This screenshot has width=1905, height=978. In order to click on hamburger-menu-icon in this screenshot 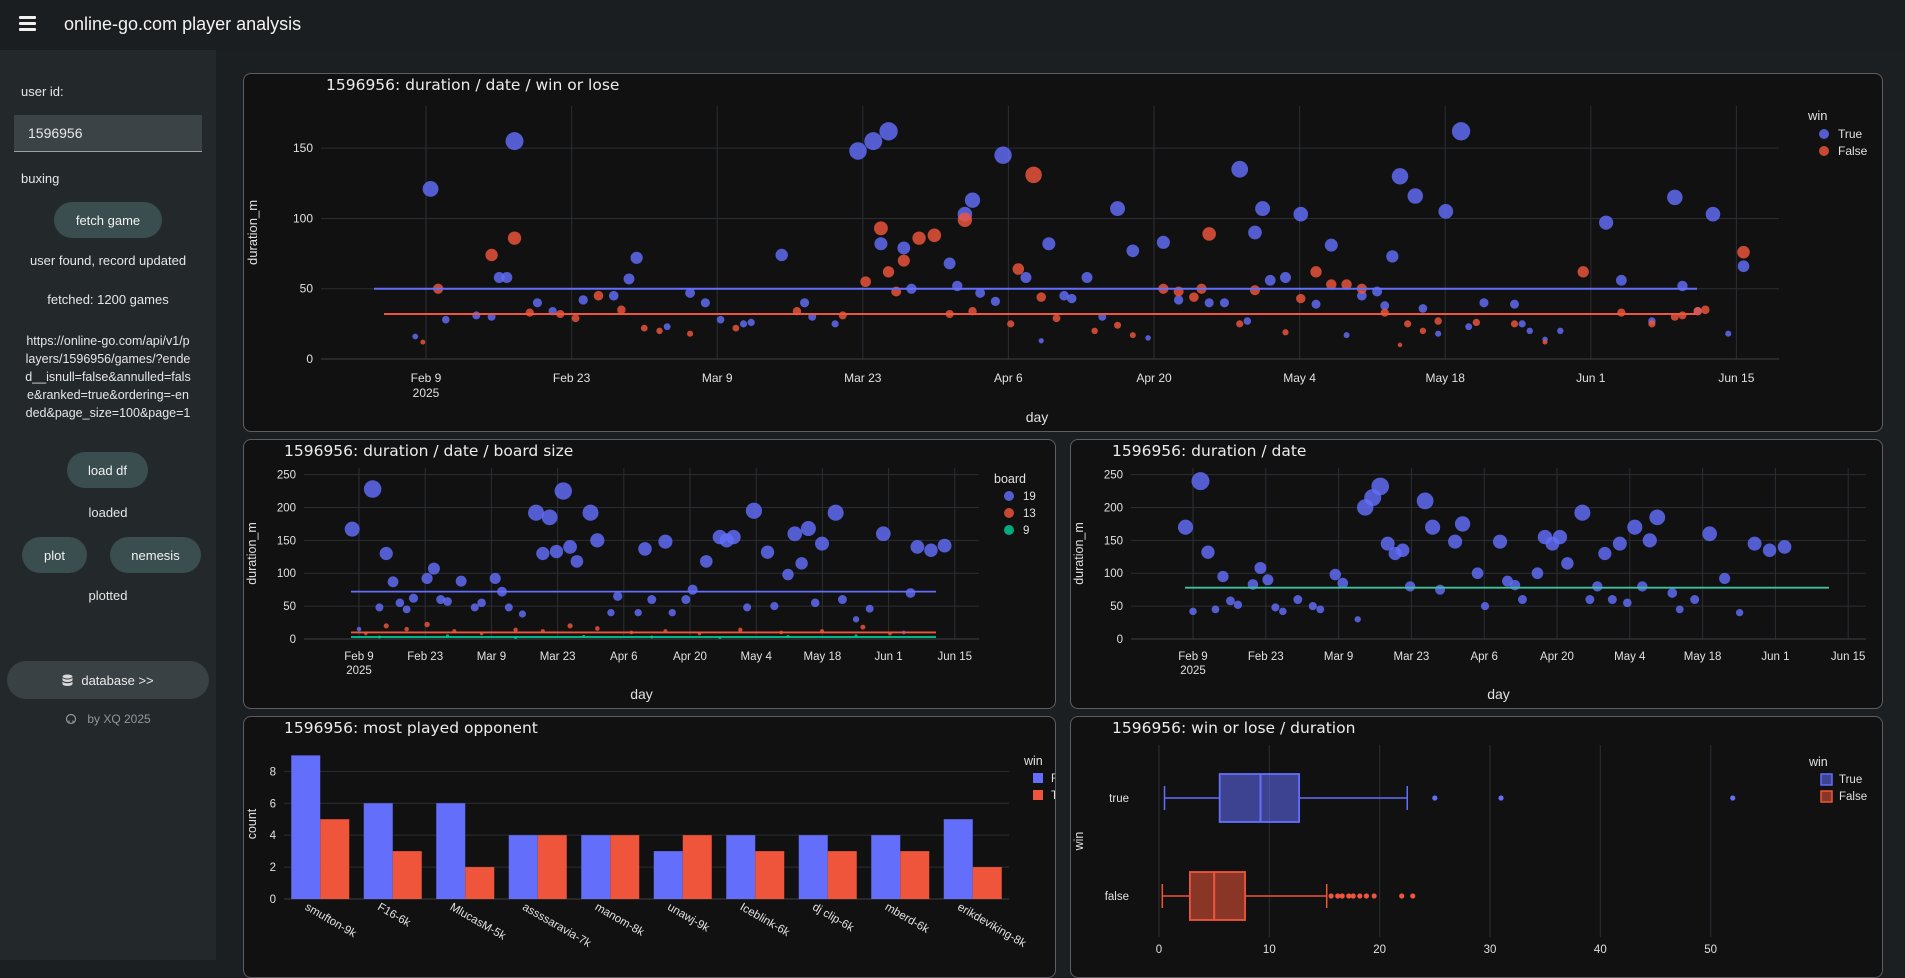, I will do `click(27, 23)`.